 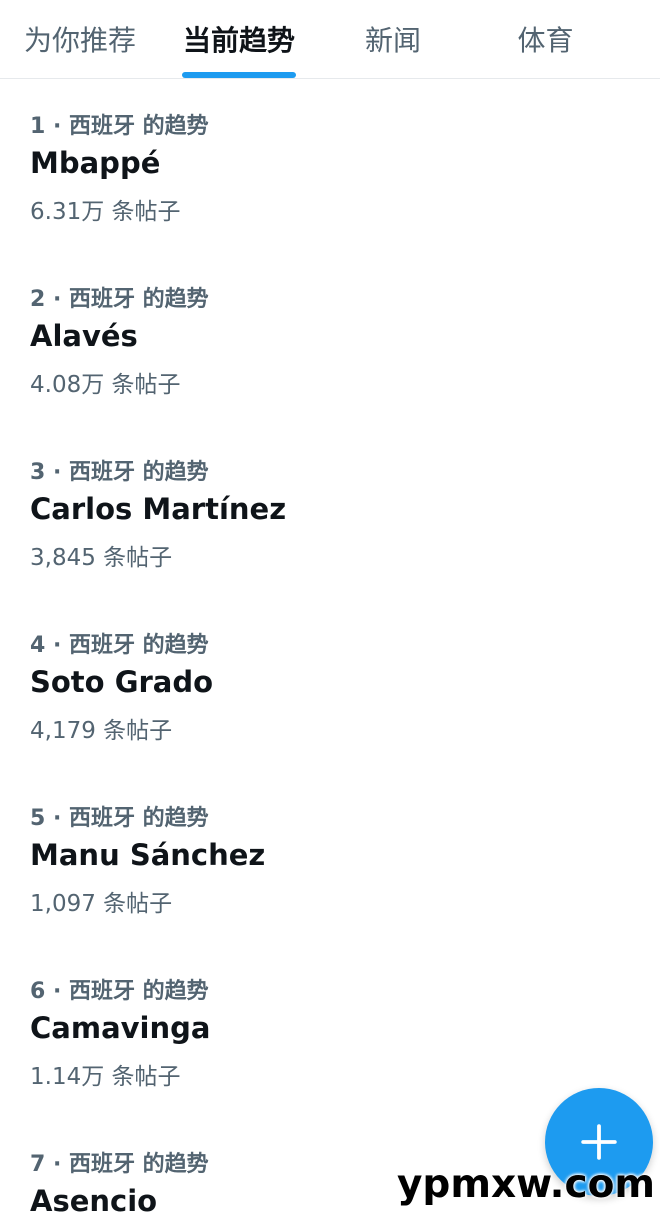 What do you see at coordinates (105, 385) in the screenshot?
I see `trend-post-count: 4.08万 条帖子` at bounding box center [105, 385].